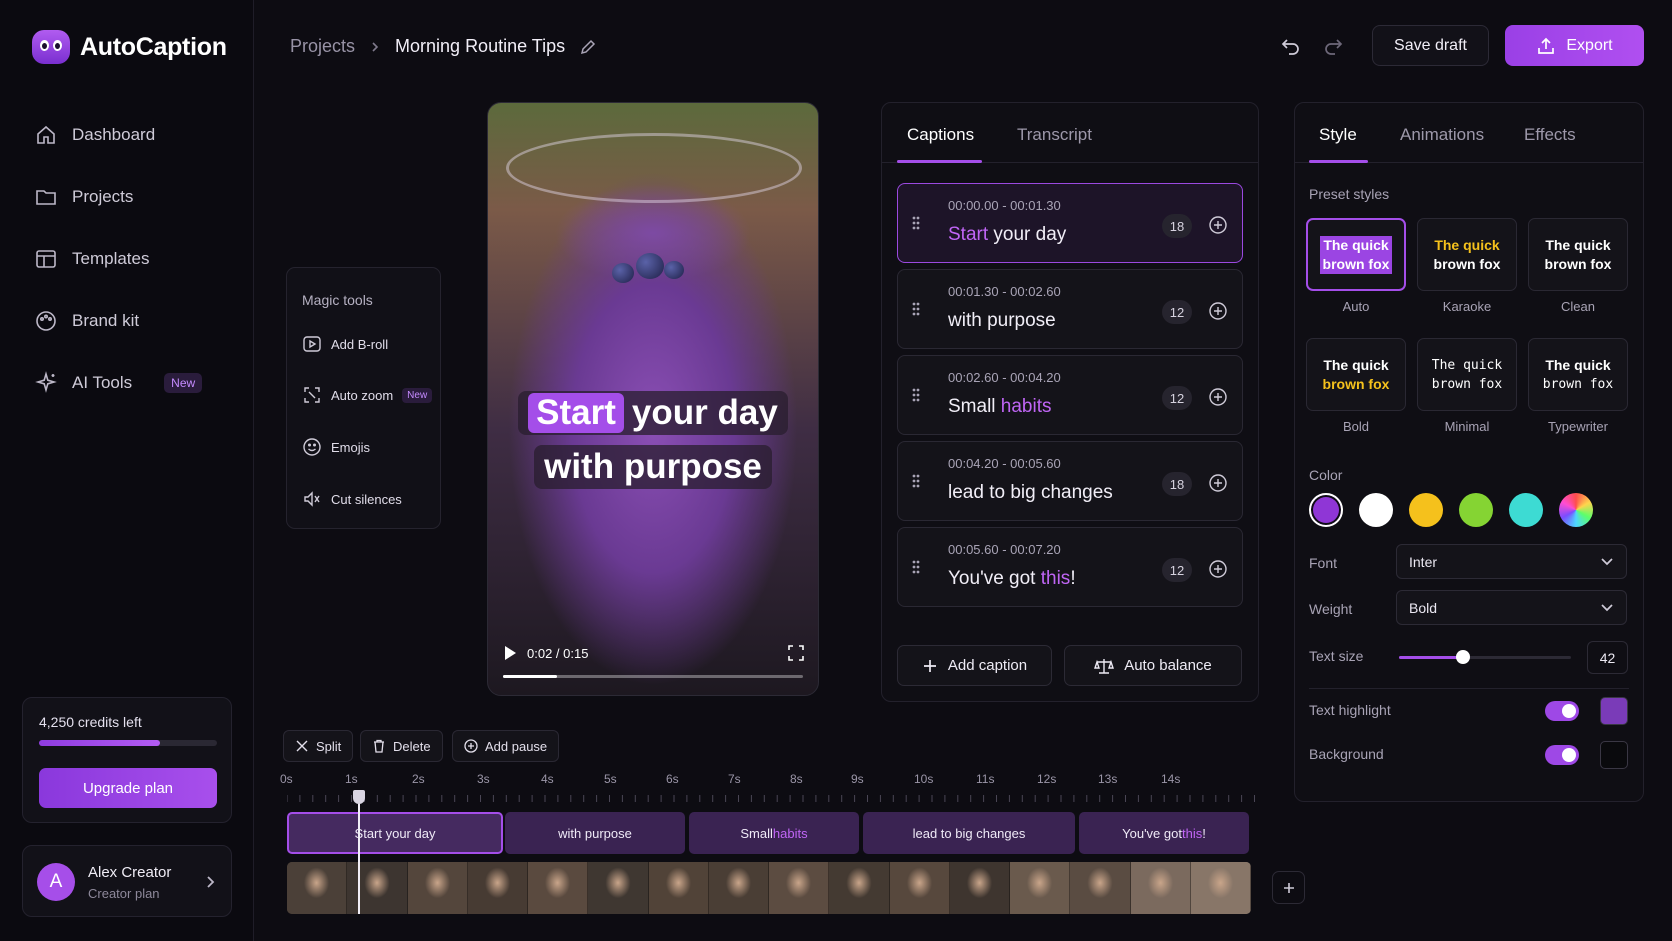 The image size is (1672, 941). What do you see at coordinates (940, 135) in the screenshot?
I see `tab-captions: Captions` at bounding box center [940, 135].